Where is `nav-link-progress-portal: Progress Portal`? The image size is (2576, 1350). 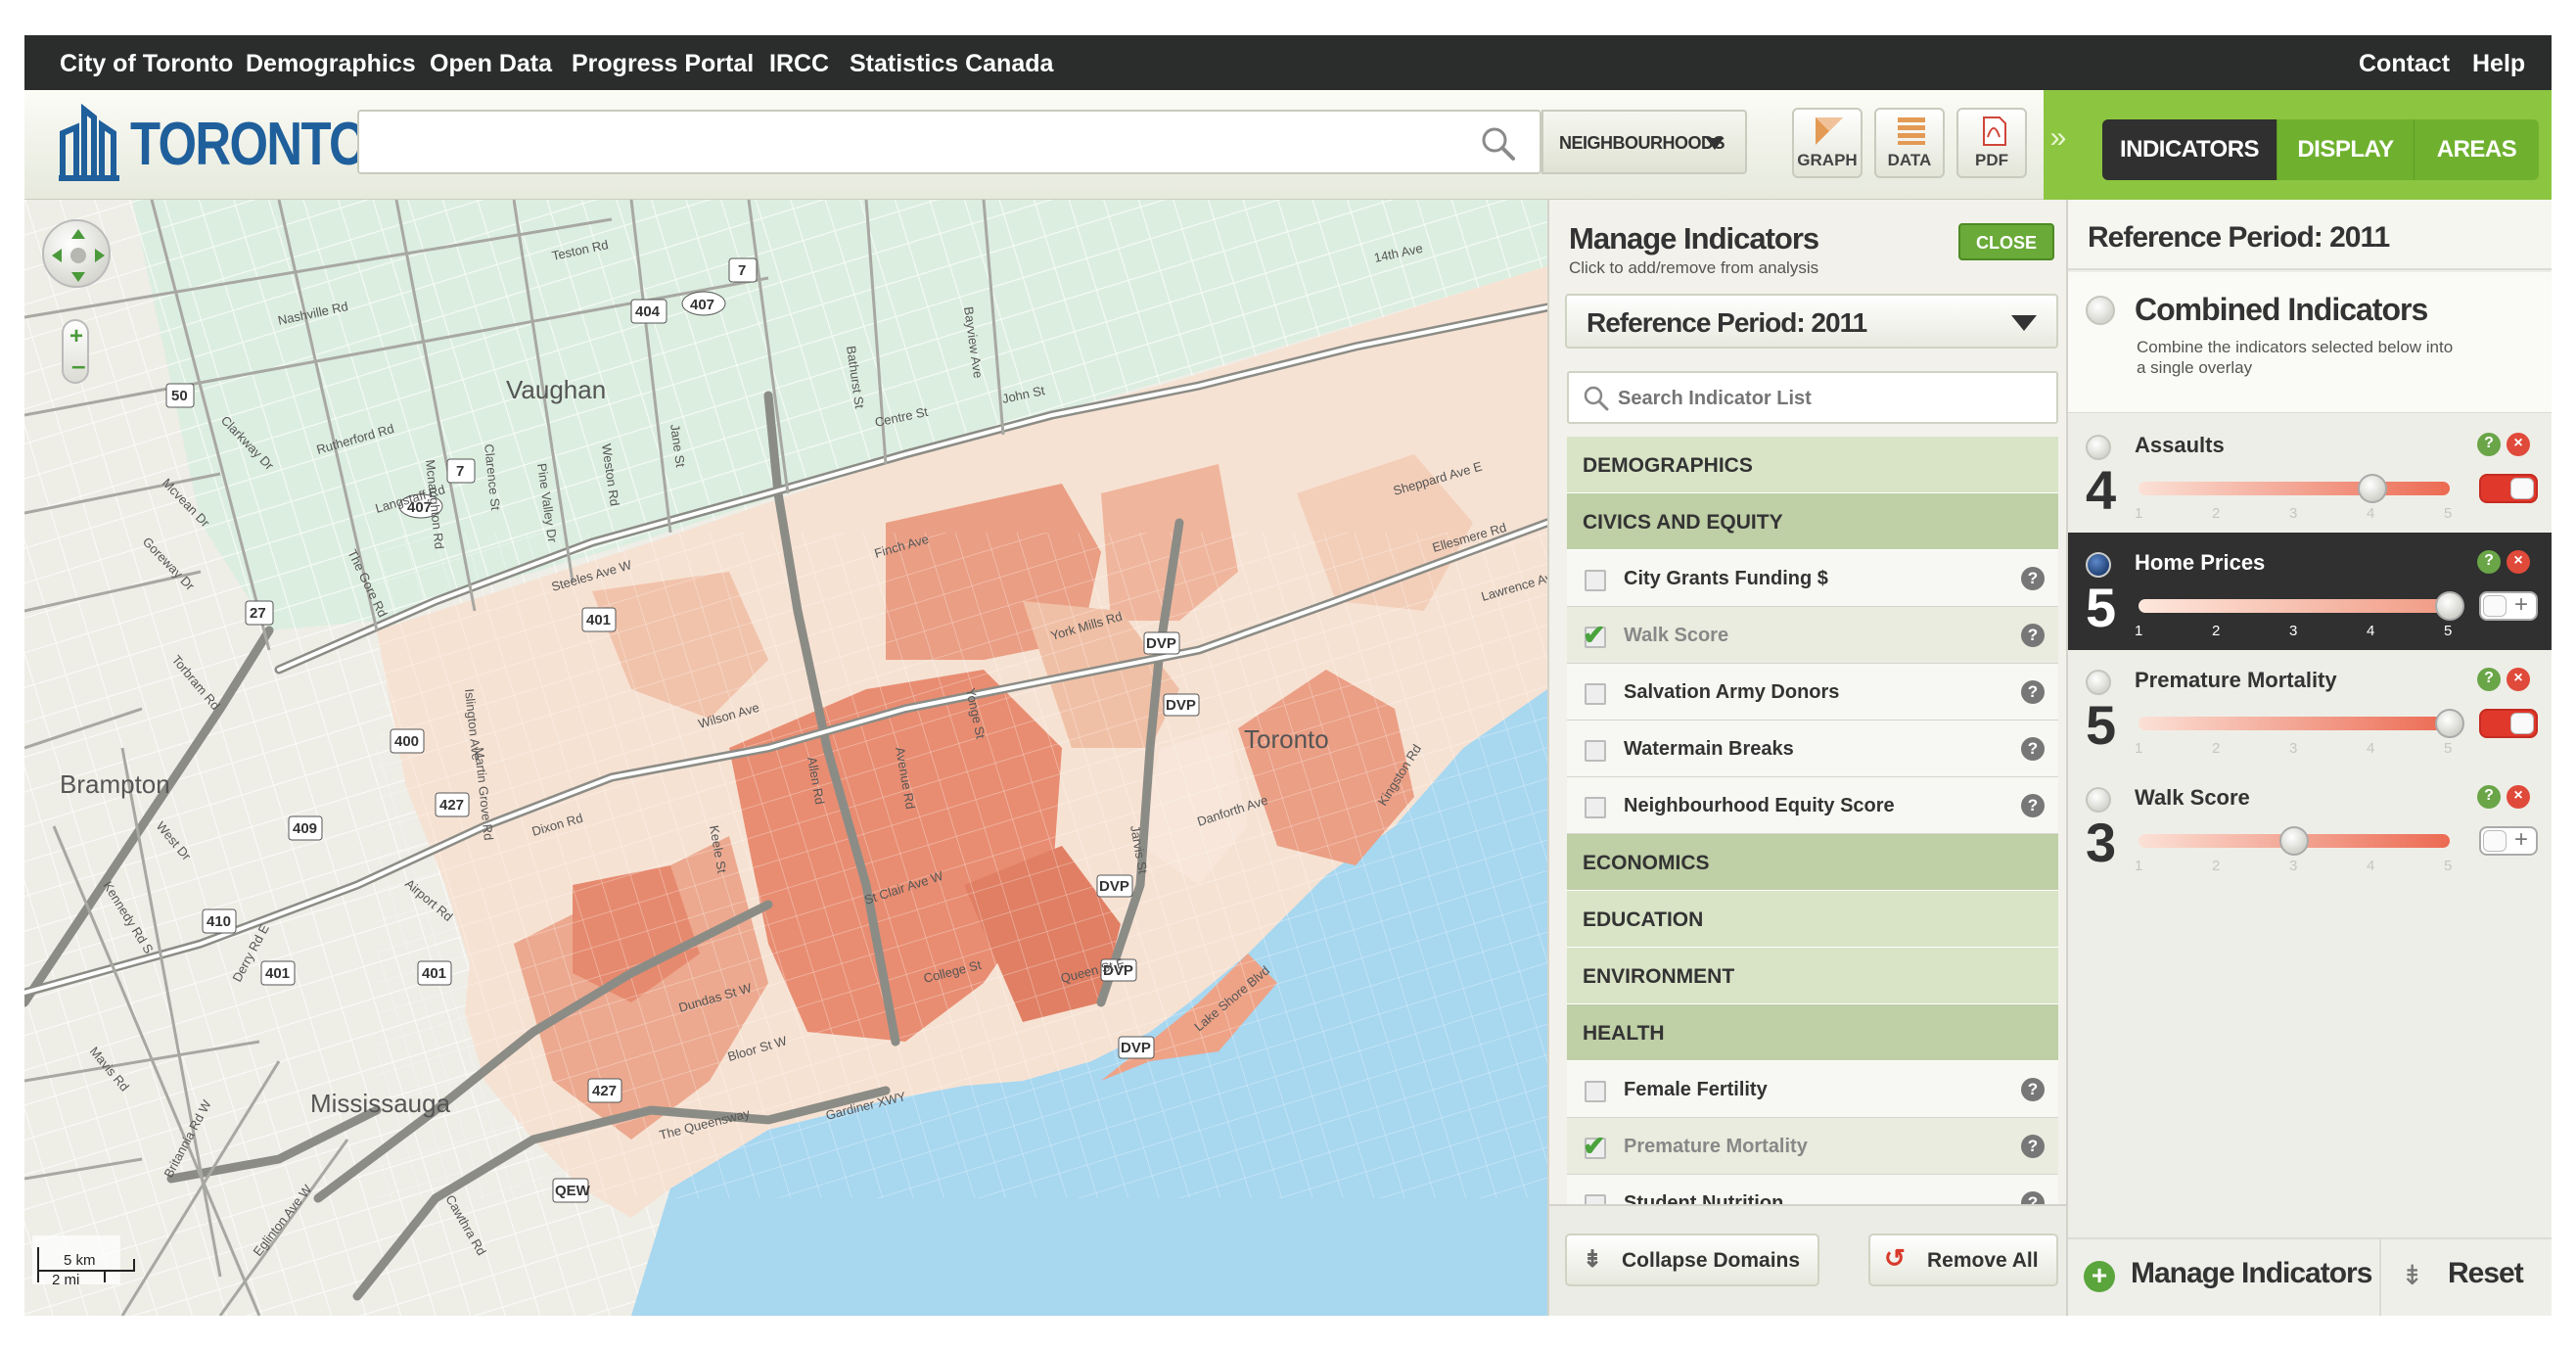
nav-link-progress-portal: Progress Portal is located at coordinates (663, 64).